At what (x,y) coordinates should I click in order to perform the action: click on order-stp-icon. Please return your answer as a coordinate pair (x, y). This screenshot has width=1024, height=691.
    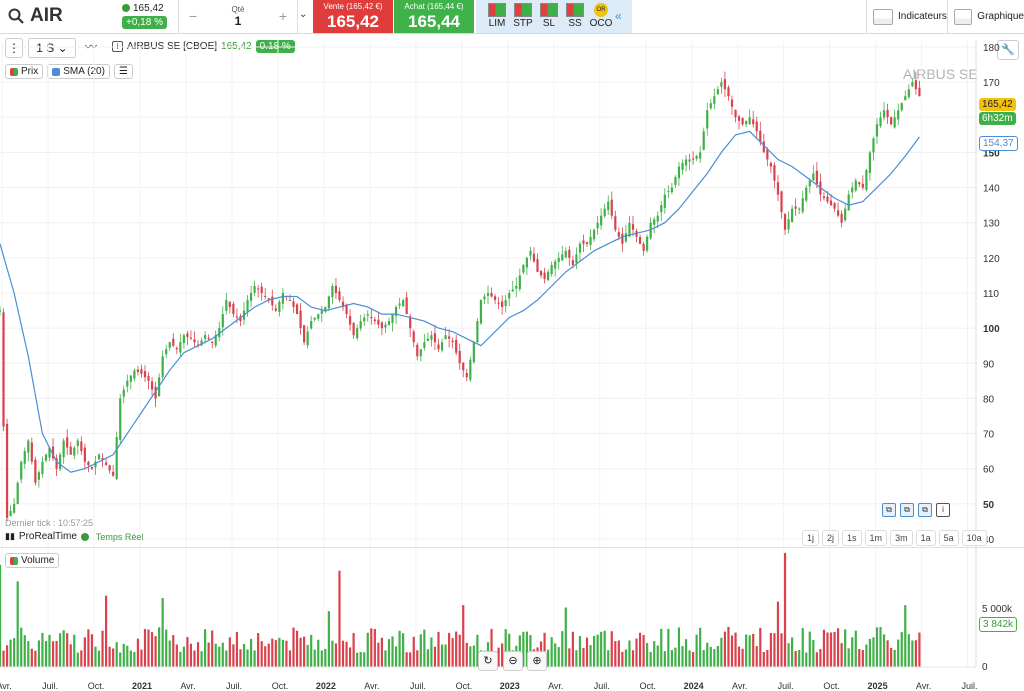
    Looking at the image, I should click on (523, 10).